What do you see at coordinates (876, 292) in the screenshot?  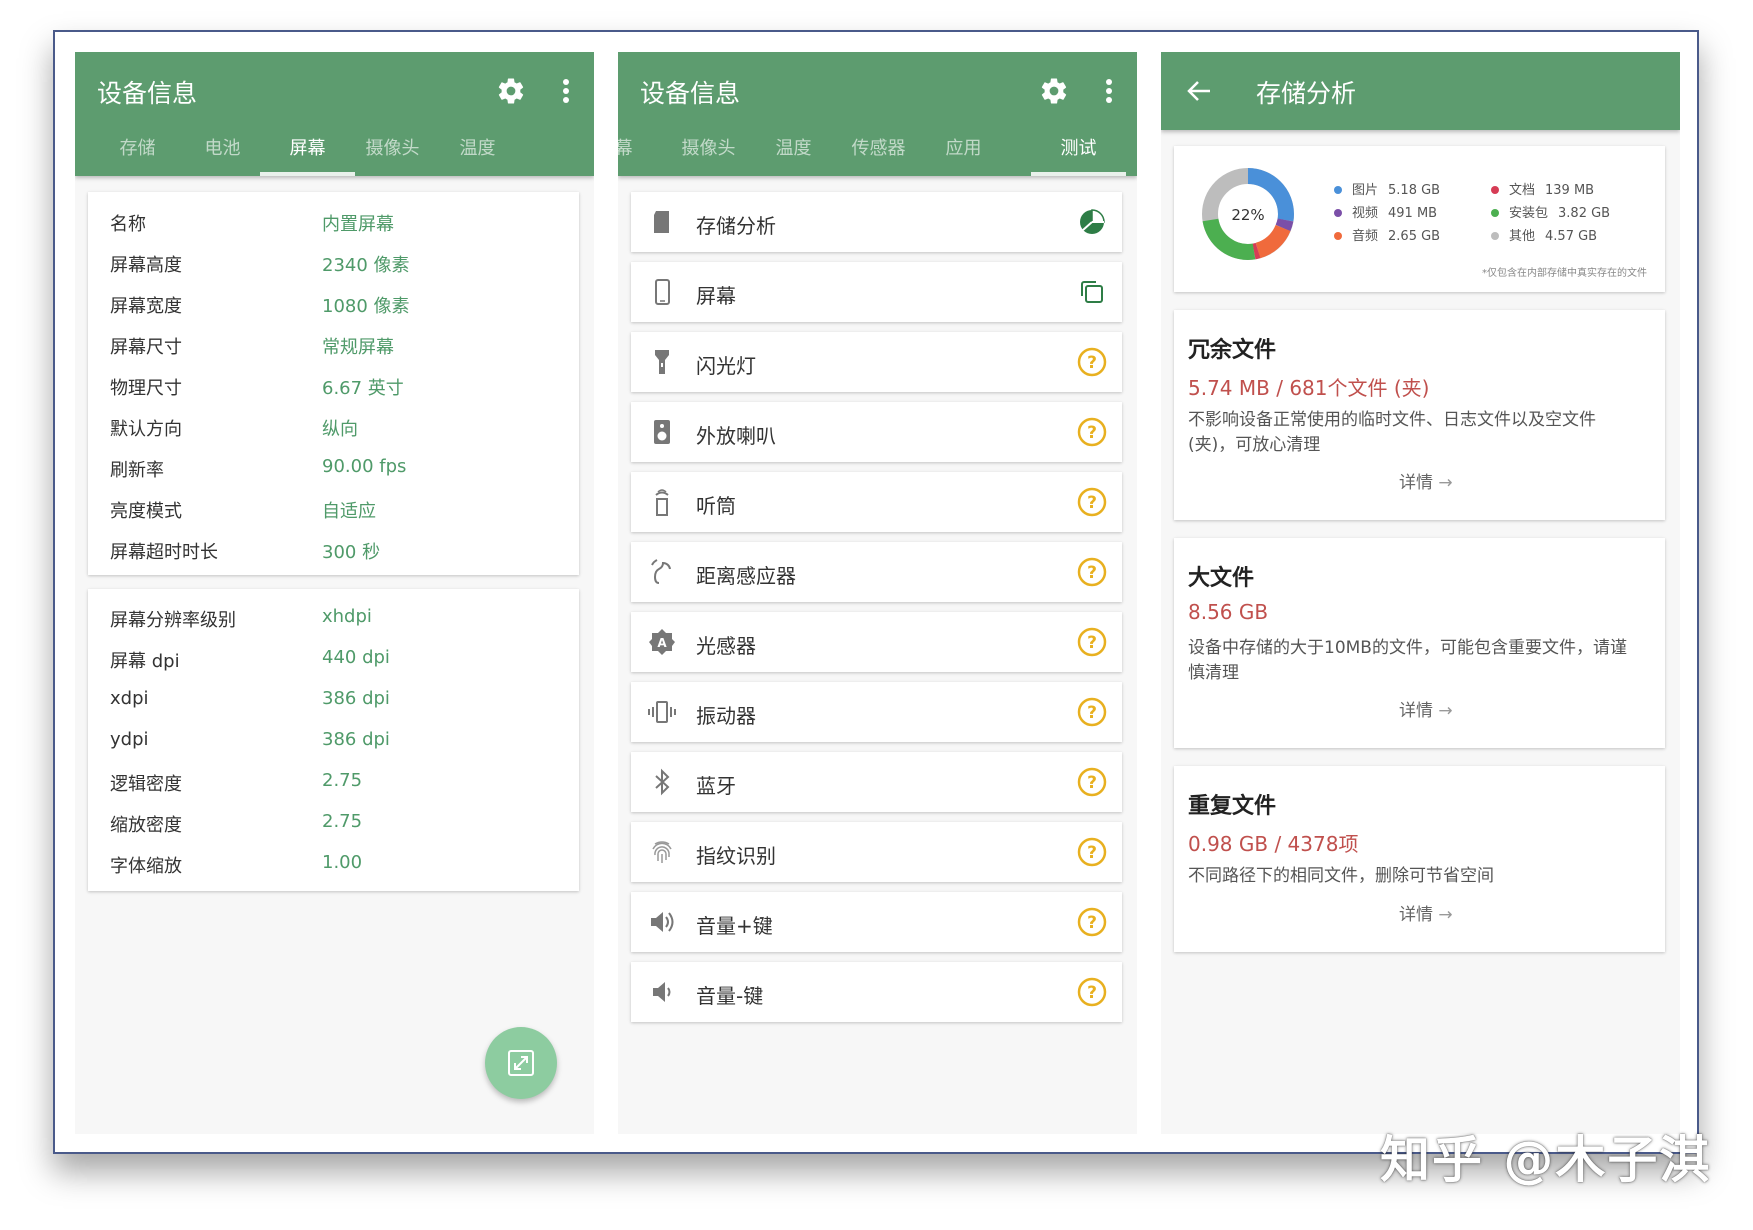 I see `test-item-screen: 屏幕` at bounding box center [876, 292].